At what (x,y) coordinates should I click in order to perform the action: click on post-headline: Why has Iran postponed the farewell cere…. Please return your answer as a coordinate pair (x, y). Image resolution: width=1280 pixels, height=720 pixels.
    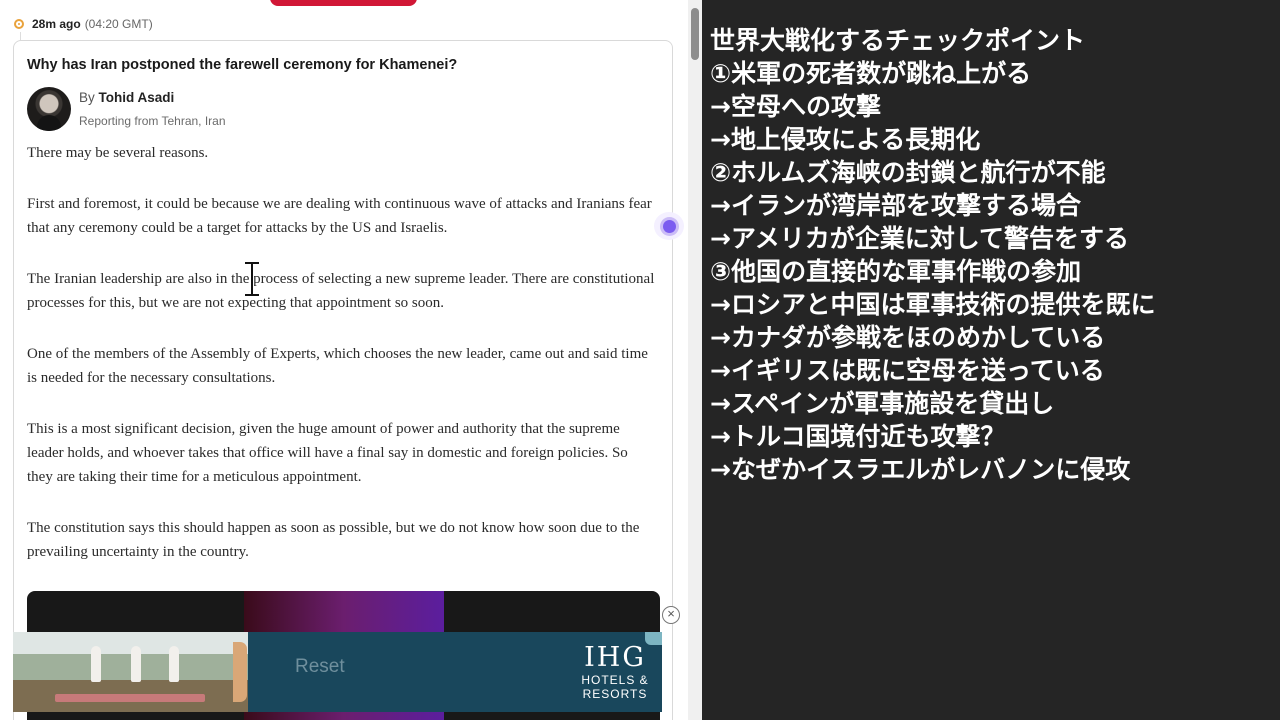
    Looking at the image, I should click on (242, 65).